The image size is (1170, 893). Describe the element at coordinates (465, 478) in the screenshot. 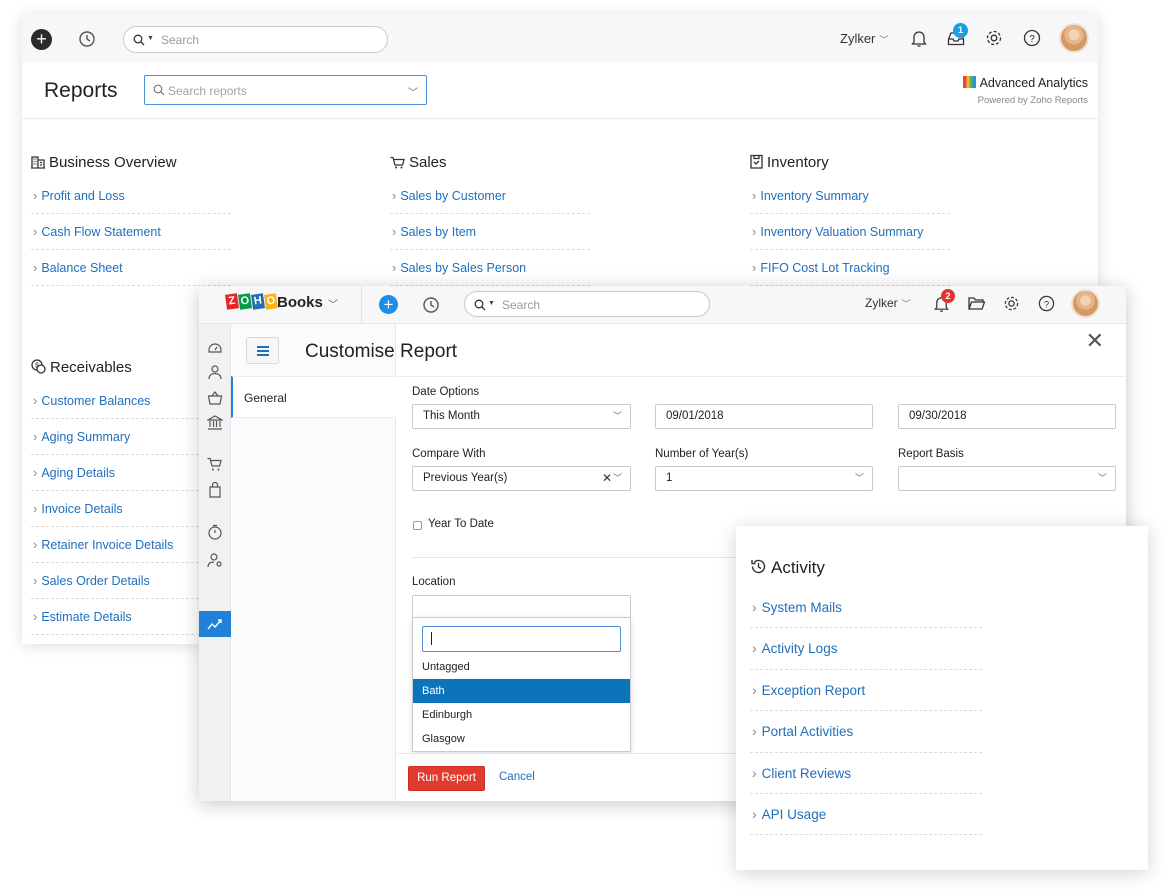

I see `compare-with-value: Previous Year(s)` at that location.